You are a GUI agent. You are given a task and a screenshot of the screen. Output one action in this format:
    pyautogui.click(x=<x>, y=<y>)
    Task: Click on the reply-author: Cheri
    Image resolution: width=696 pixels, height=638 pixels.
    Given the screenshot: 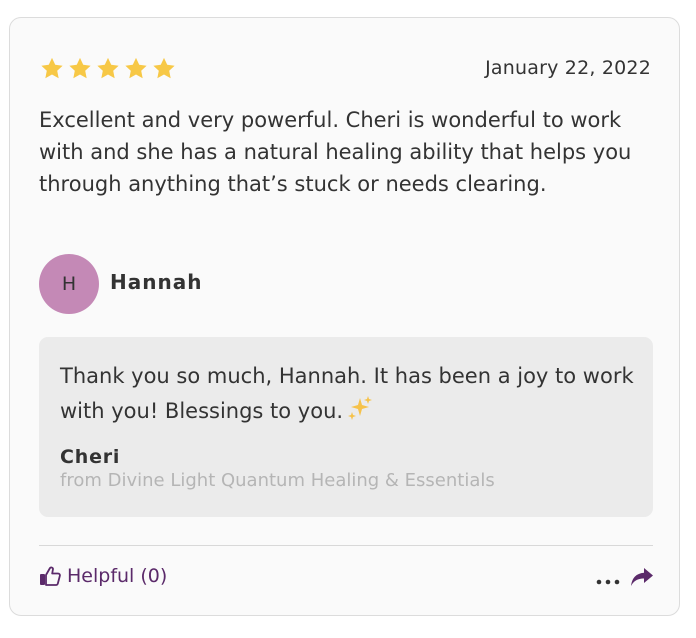 What is the action you would take?
    pyautogui.click(x=90, y=457)
    